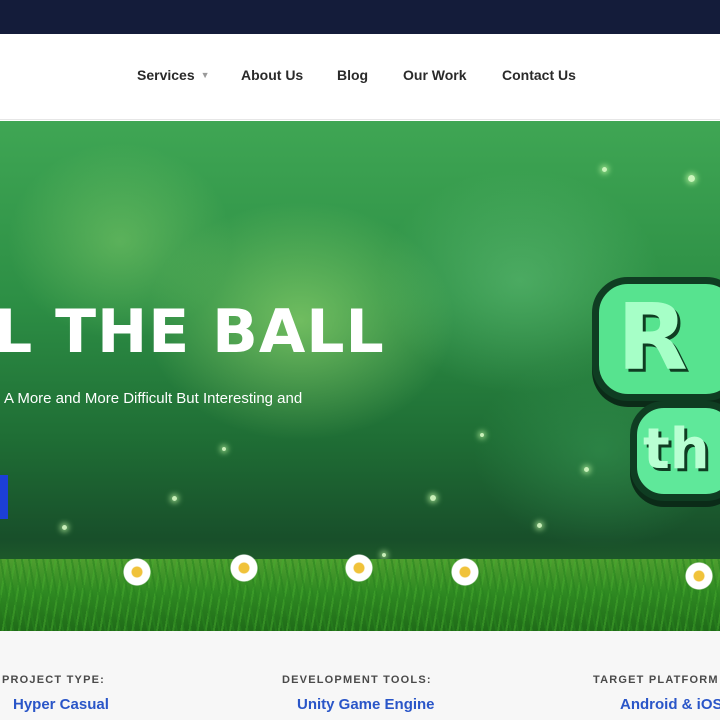 Image resolution: width=720 pixels, height=720 pixels. I want to click on nav-our-work: Our Work, so click(435, 75).